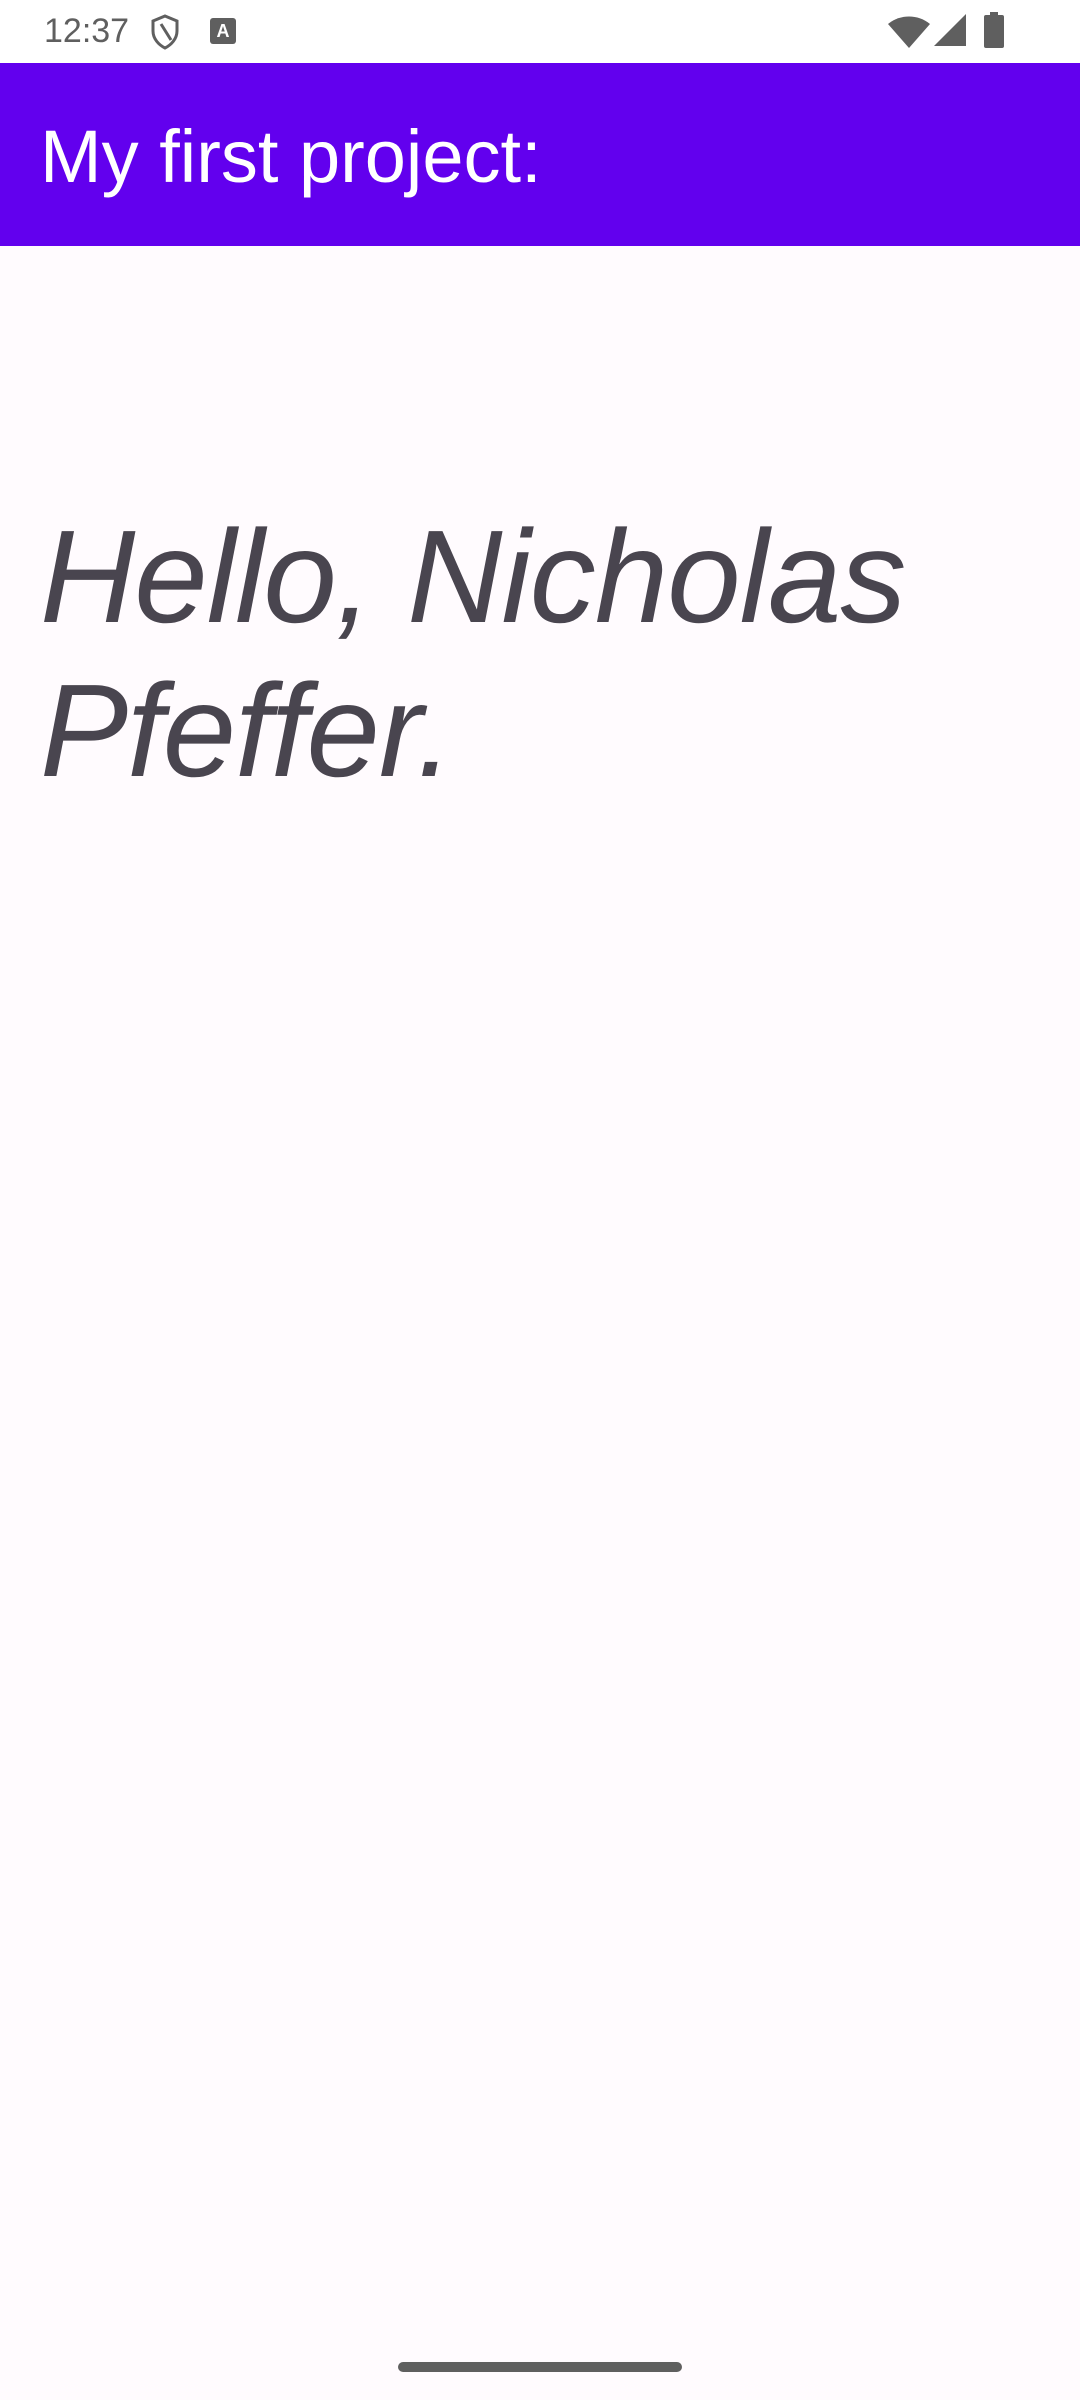 The image size is (1080, 2400). I want to click on greeting-text: Hello, Nicholas Pfeffer., so click(473, 653).